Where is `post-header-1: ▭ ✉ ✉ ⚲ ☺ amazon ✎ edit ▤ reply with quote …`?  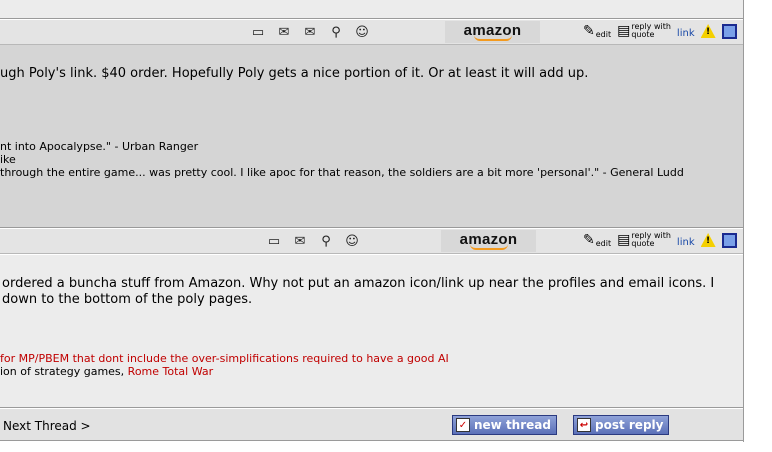 post-header-1: ▭ ✉ ✉ ⚲ ☺ amazon ✎ edit ▤ reply with quote … is located at coordinates (371, 32).